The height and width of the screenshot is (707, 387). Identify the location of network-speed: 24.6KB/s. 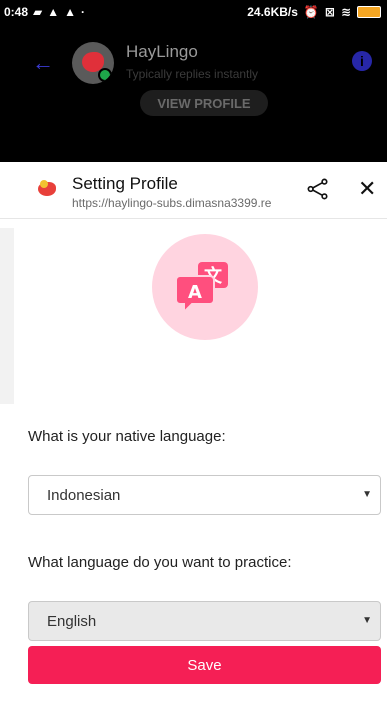
(272, 12).